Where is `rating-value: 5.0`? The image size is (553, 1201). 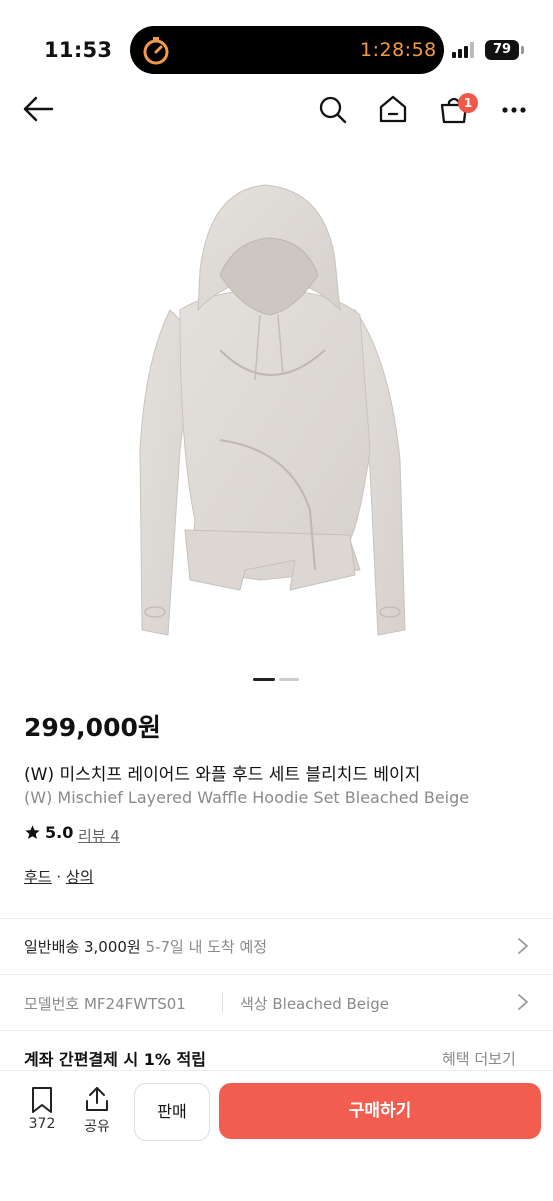 rating-value: 5.0 is located at coordinates (59, 832).